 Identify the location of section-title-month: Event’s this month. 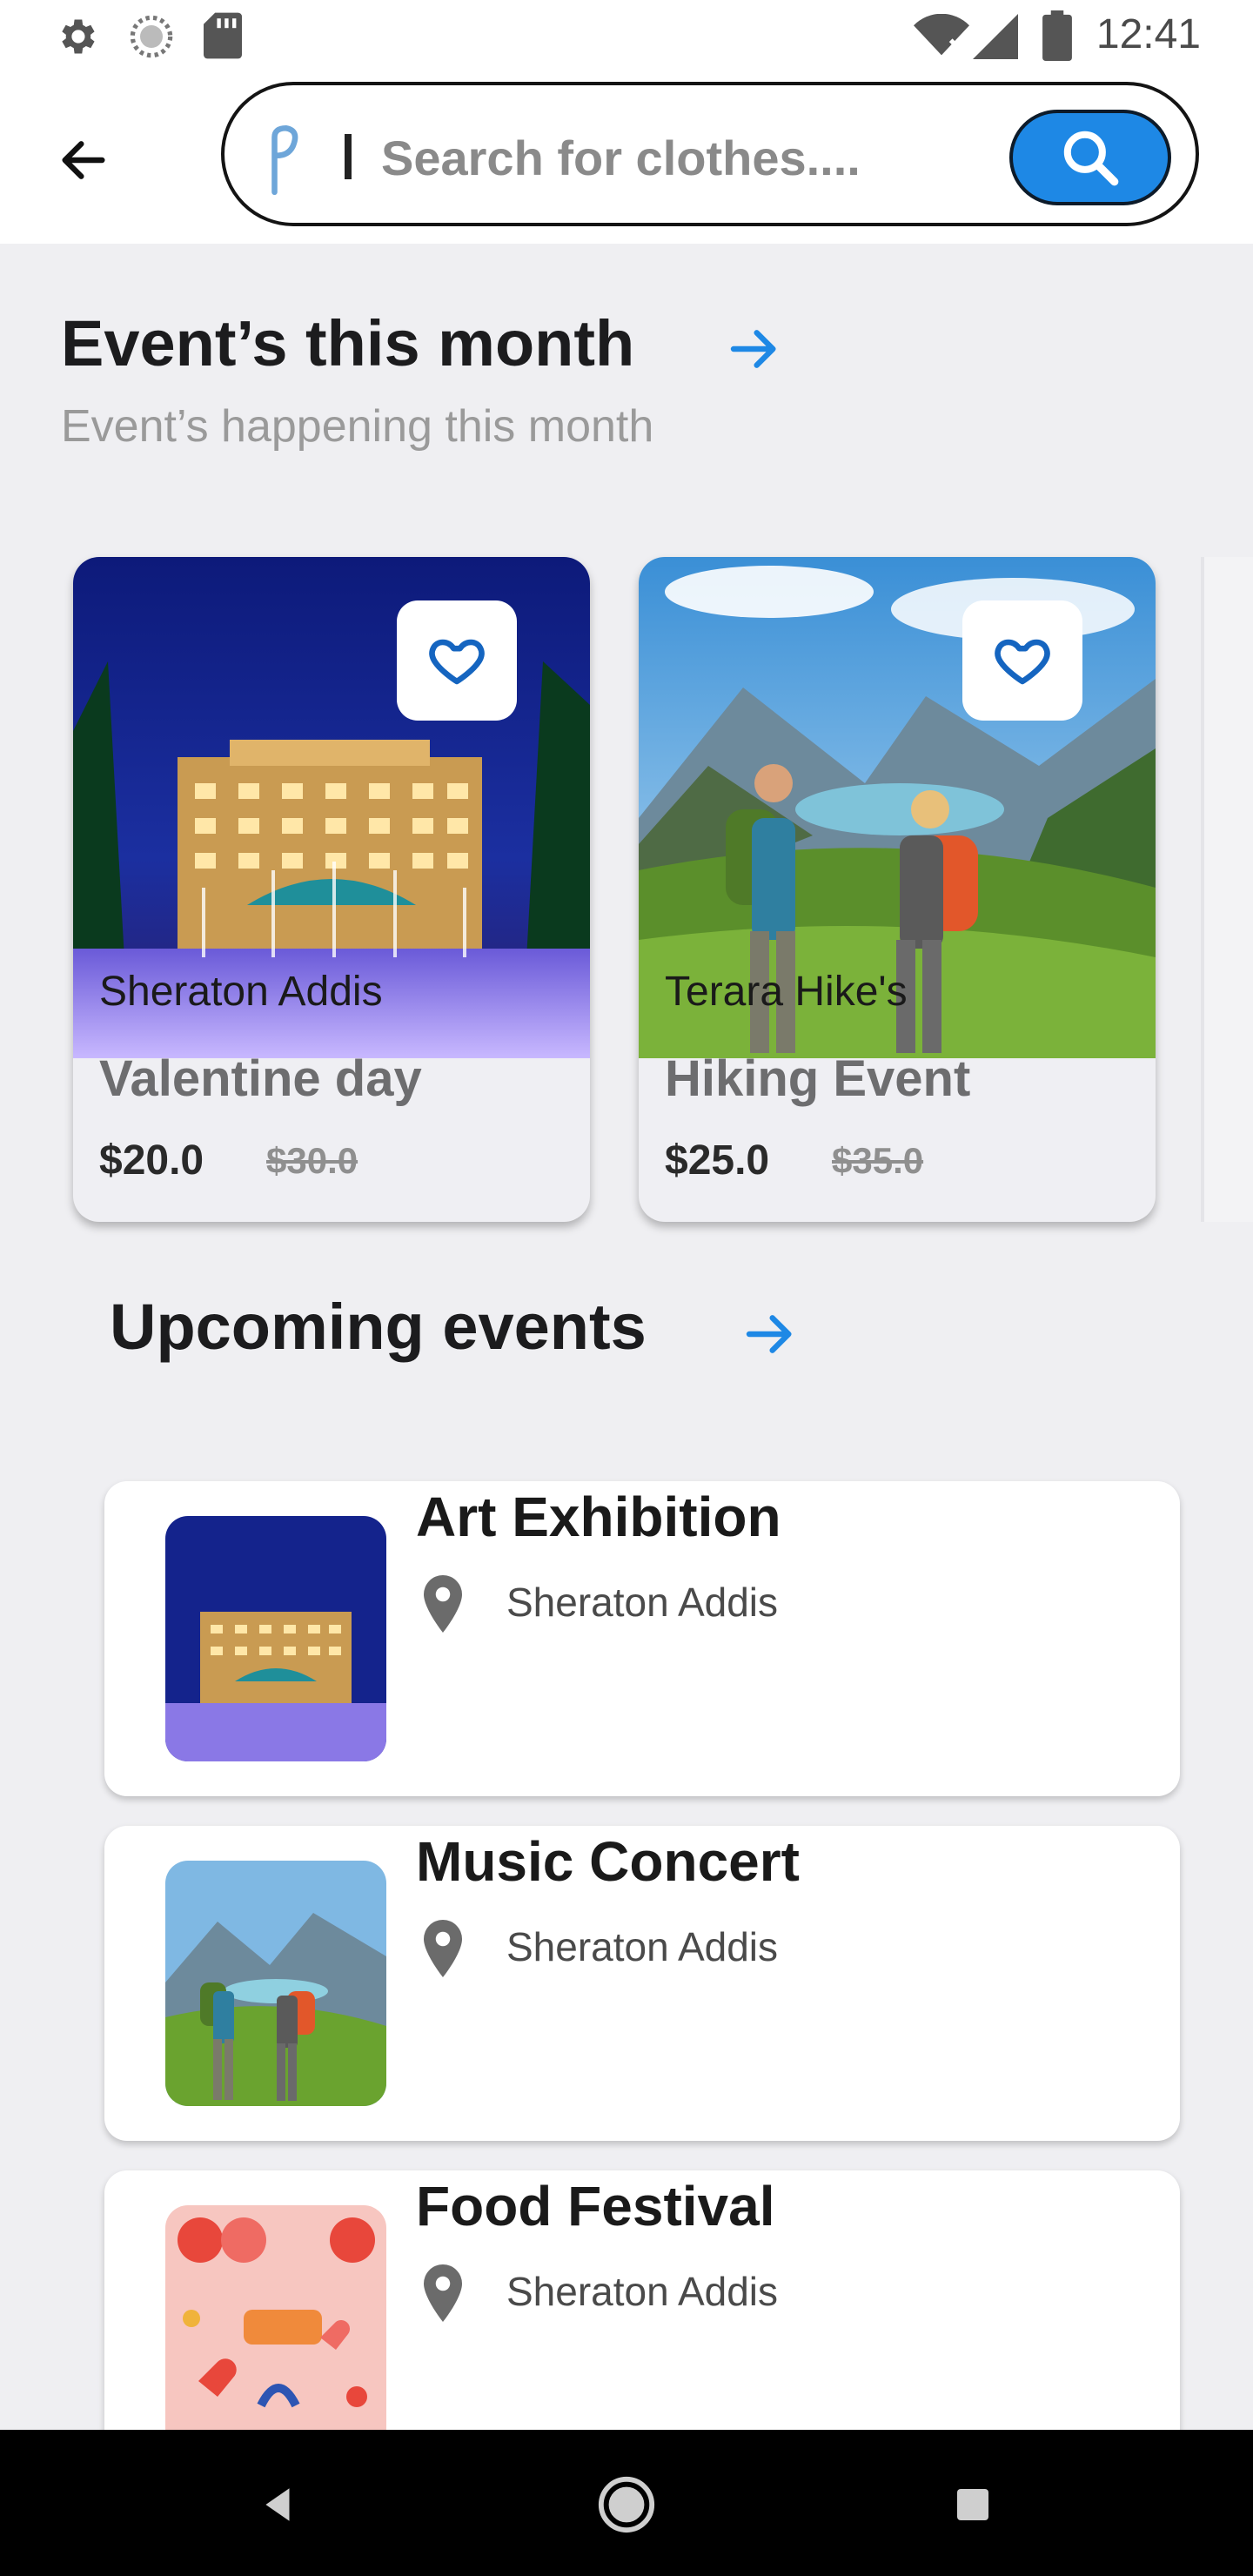
(348, 343).